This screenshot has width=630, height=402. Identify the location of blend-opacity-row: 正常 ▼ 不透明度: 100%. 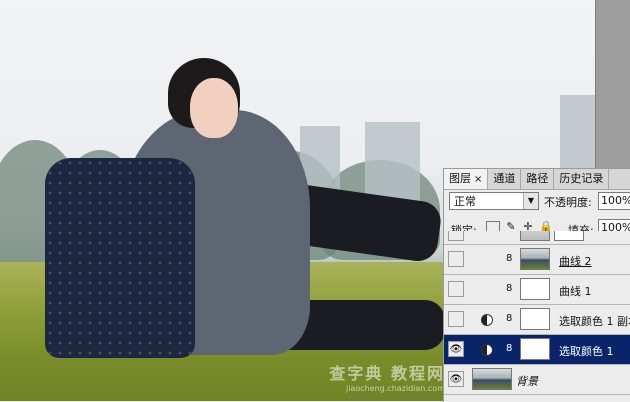
(537, 202).